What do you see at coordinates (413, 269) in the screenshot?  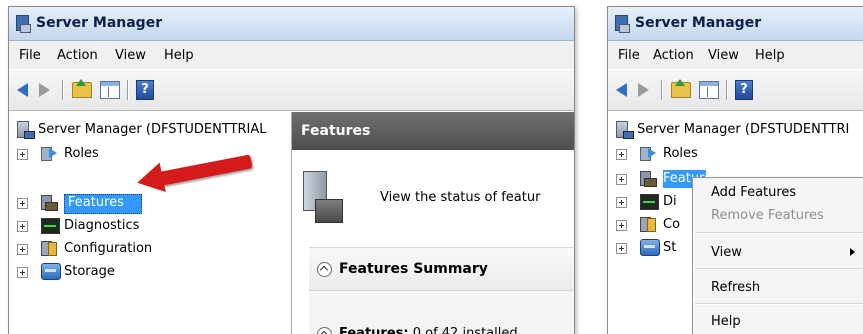 I see `features-summary-title: Features Summary` at bounding box center [413, 269].